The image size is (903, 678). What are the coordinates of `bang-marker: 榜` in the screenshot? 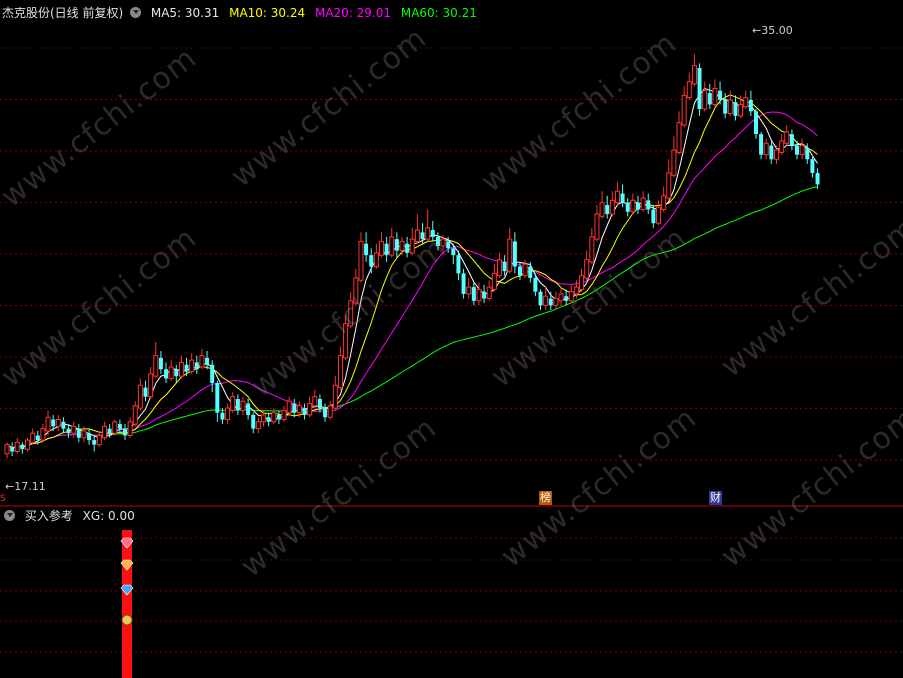 It's located at (545, 498).